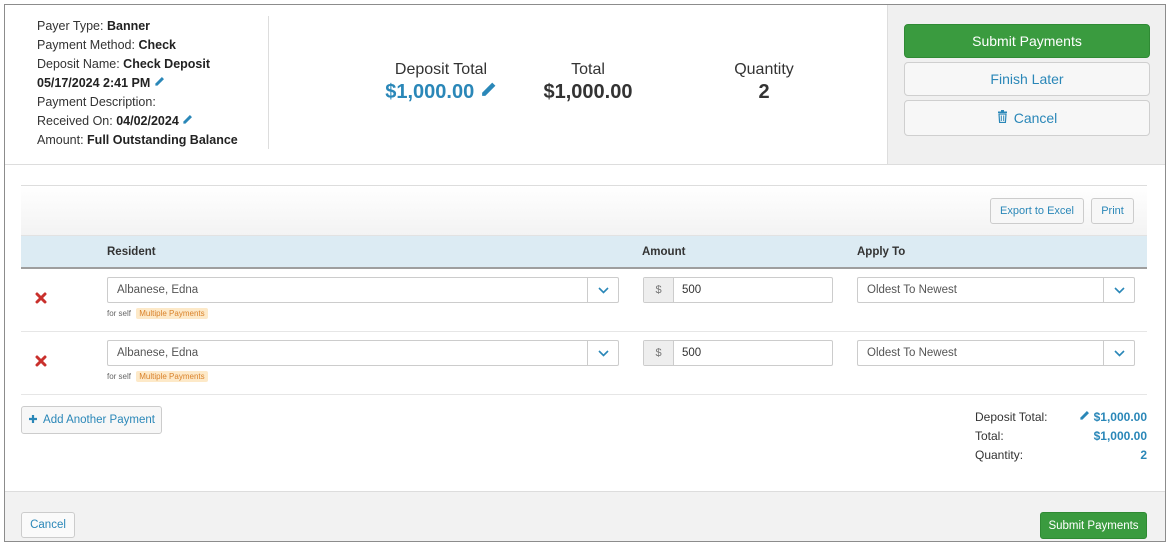 Image resolution: width=1169 pixels, height=544 pixels. I want to click on summary-total-row: Total: $1,000.00, so click(1061, 436).